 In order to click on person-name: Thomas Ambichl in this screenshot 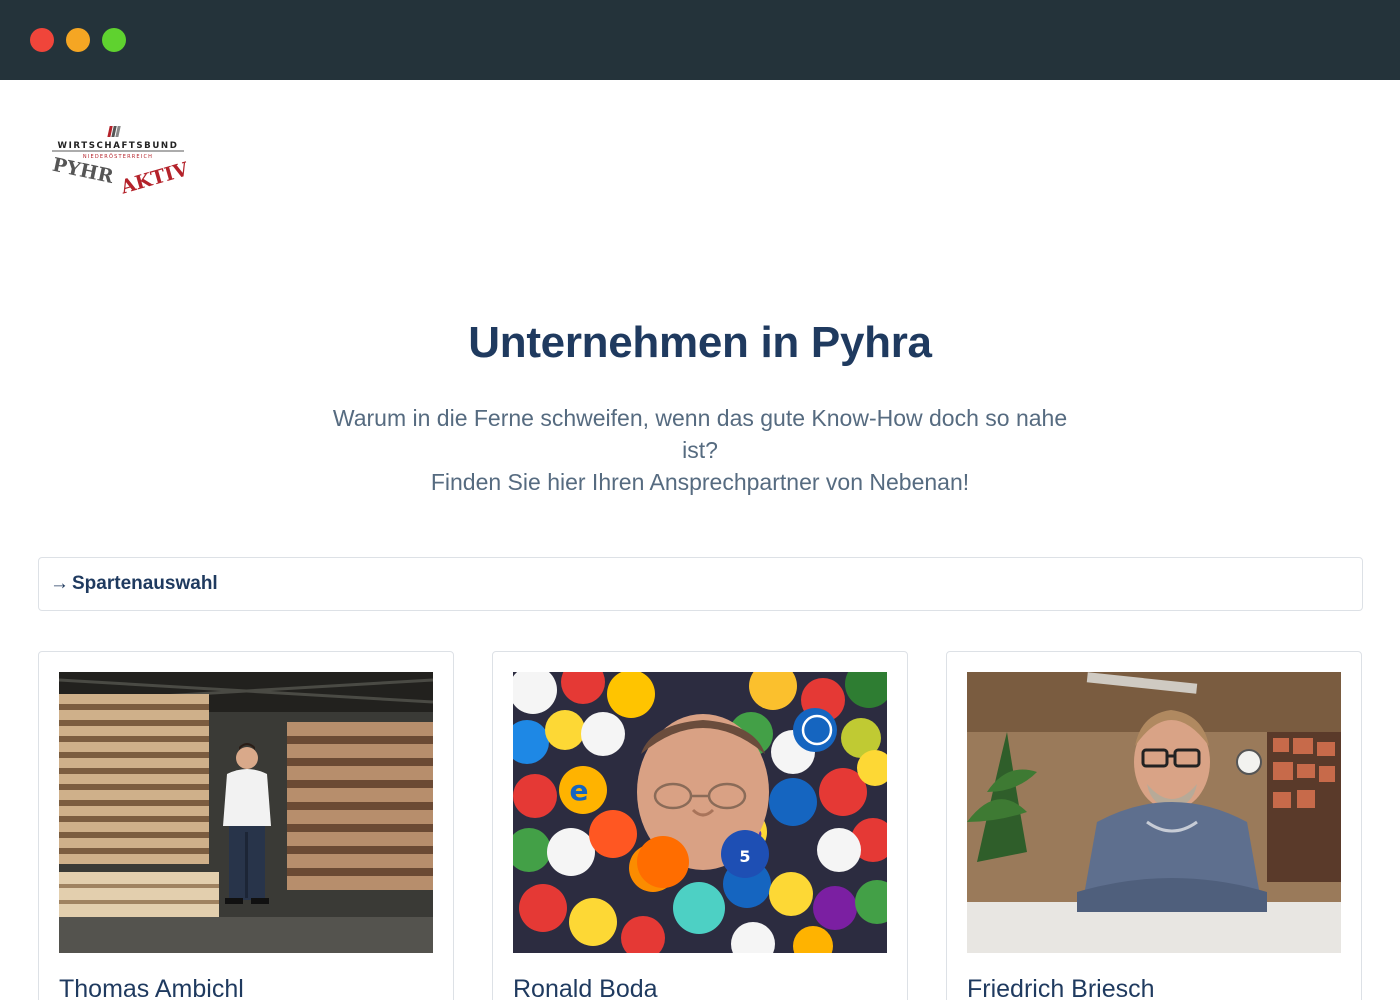, I will do `click(151, 987)`.